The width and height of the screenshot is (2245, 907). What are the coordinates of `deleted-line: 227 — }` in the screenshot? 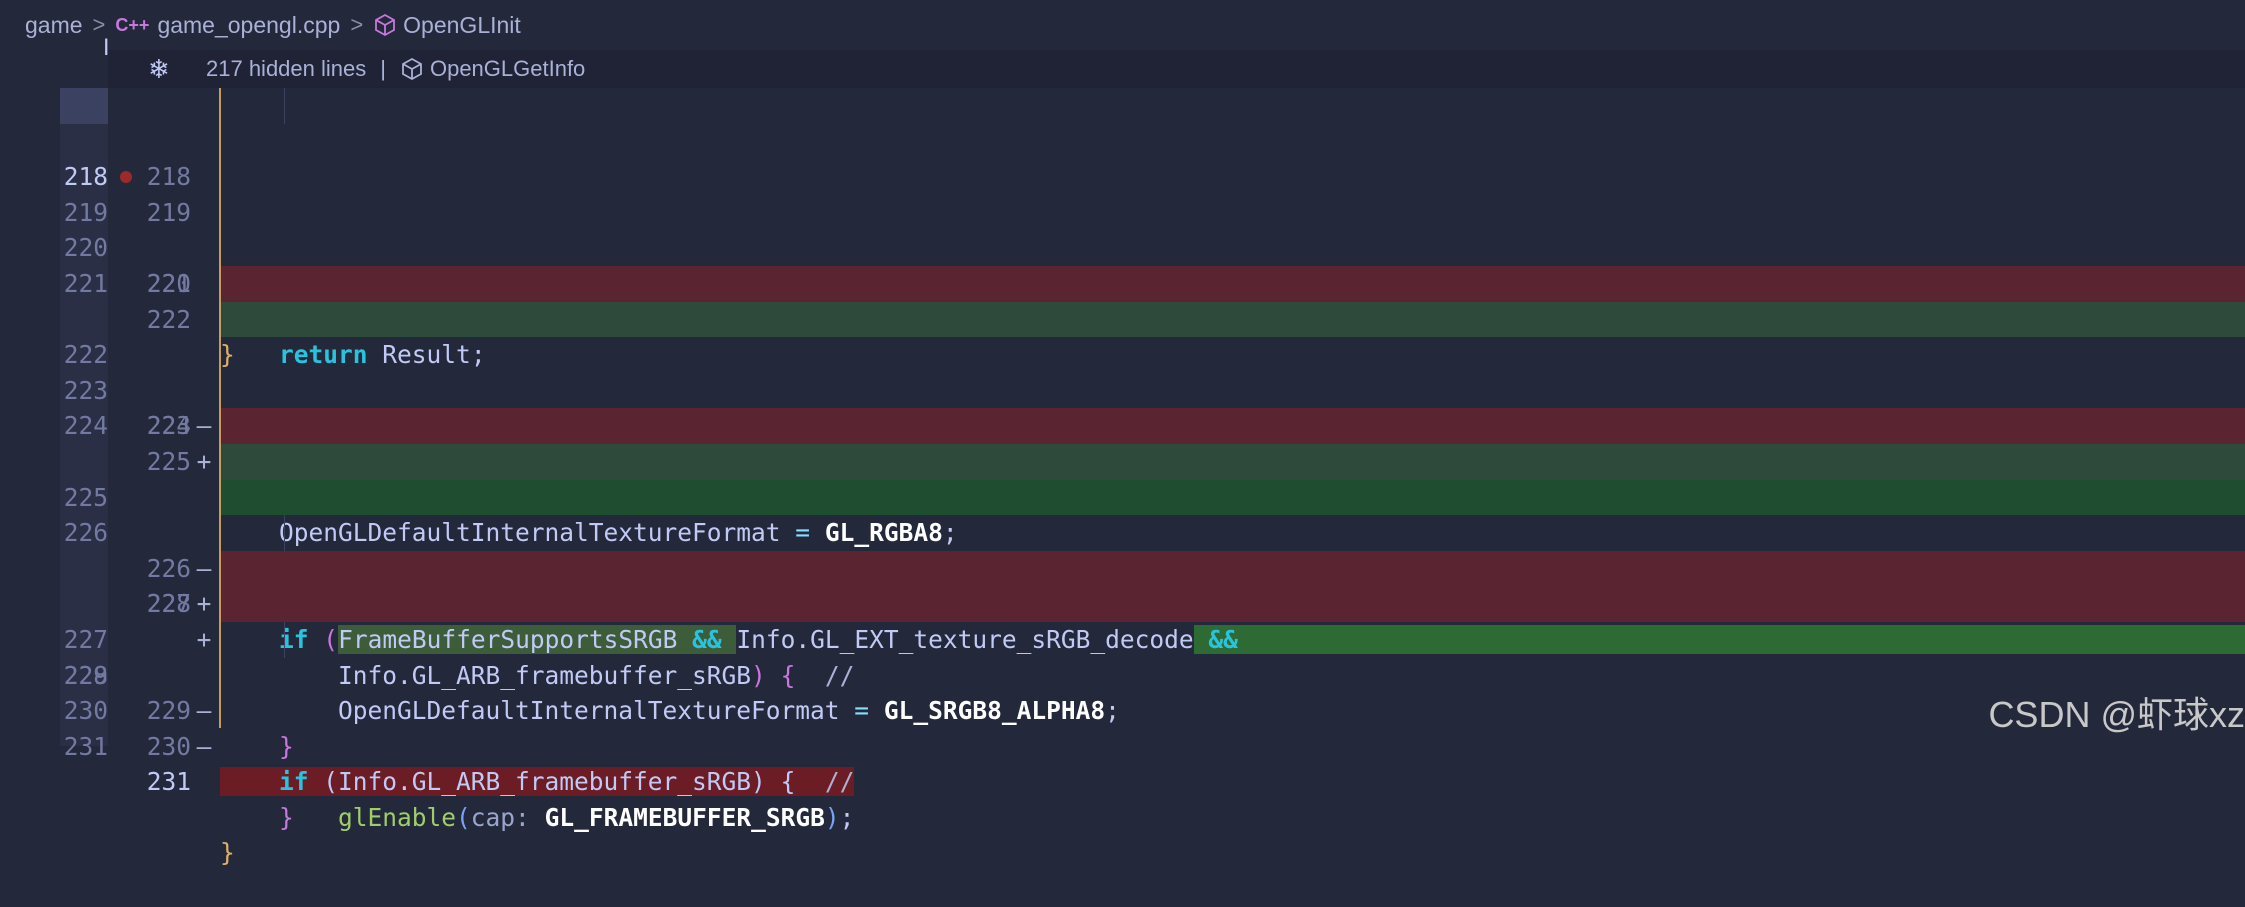 It's located at (1122, 569).